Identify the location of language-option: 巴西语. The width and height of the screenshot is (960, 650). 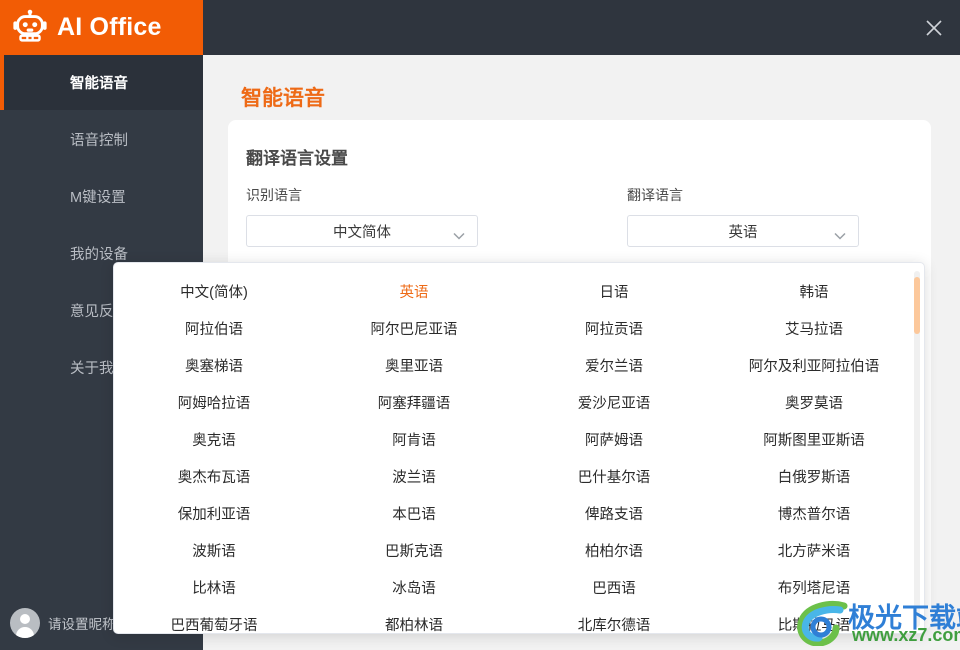
(614, 587).